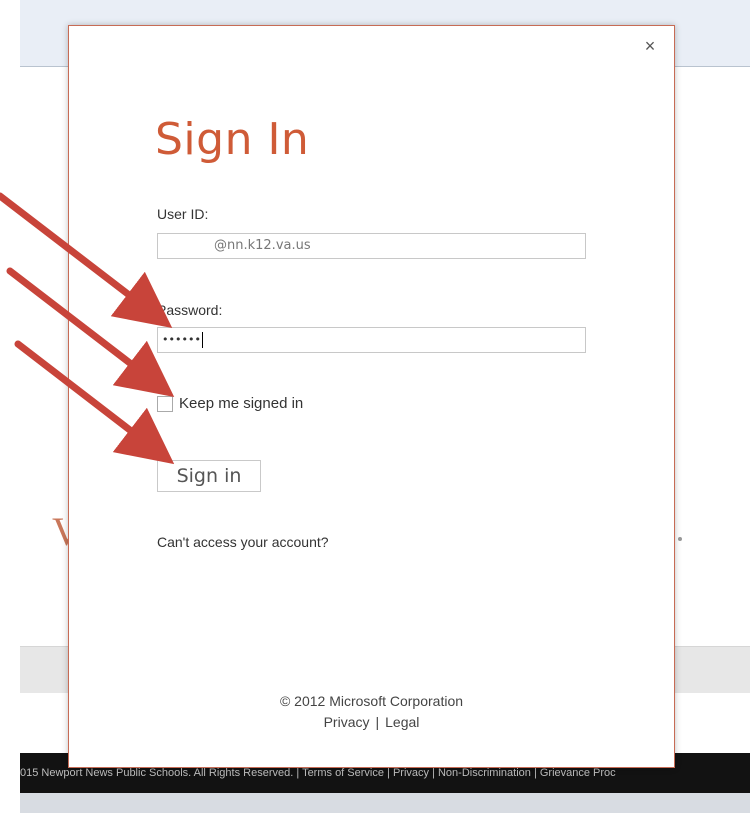 This screenshot has height=813, width=750. What do you see at coordinates (243, 542) in the screenshot?
I see `cant-access-account-link: Can't access your account?` at bounding box center [243, 542].